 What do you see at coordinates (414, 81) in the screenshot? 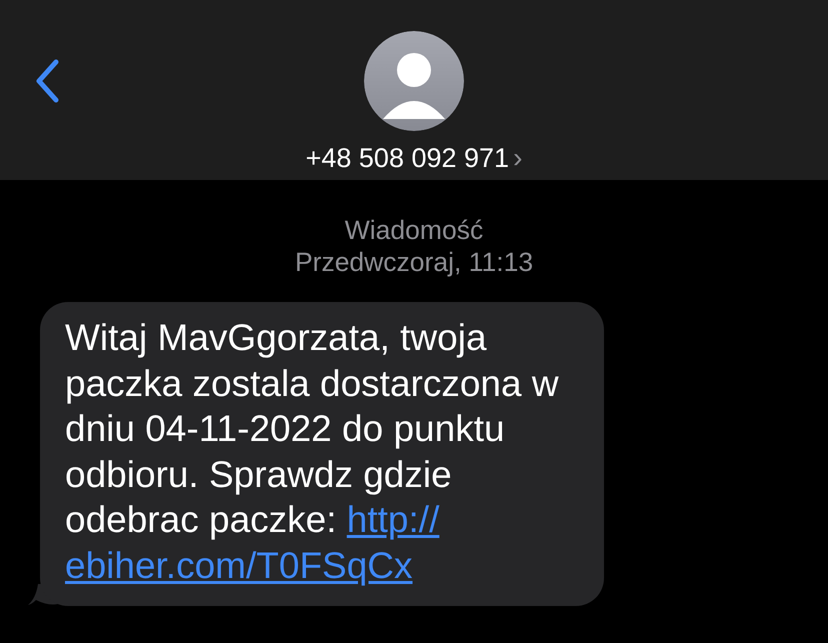
I see `avatar-icon` at bounding box center [414, 81].